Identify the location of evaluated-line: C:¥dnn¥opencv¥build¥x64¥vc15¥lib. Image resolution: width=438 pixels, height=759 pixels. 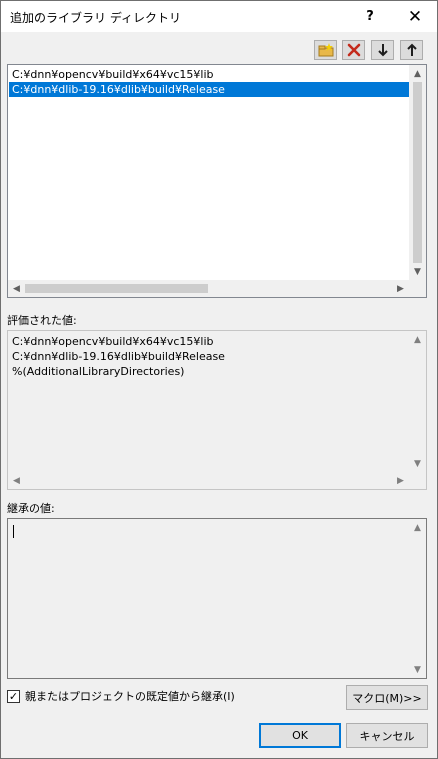
(113, 341).